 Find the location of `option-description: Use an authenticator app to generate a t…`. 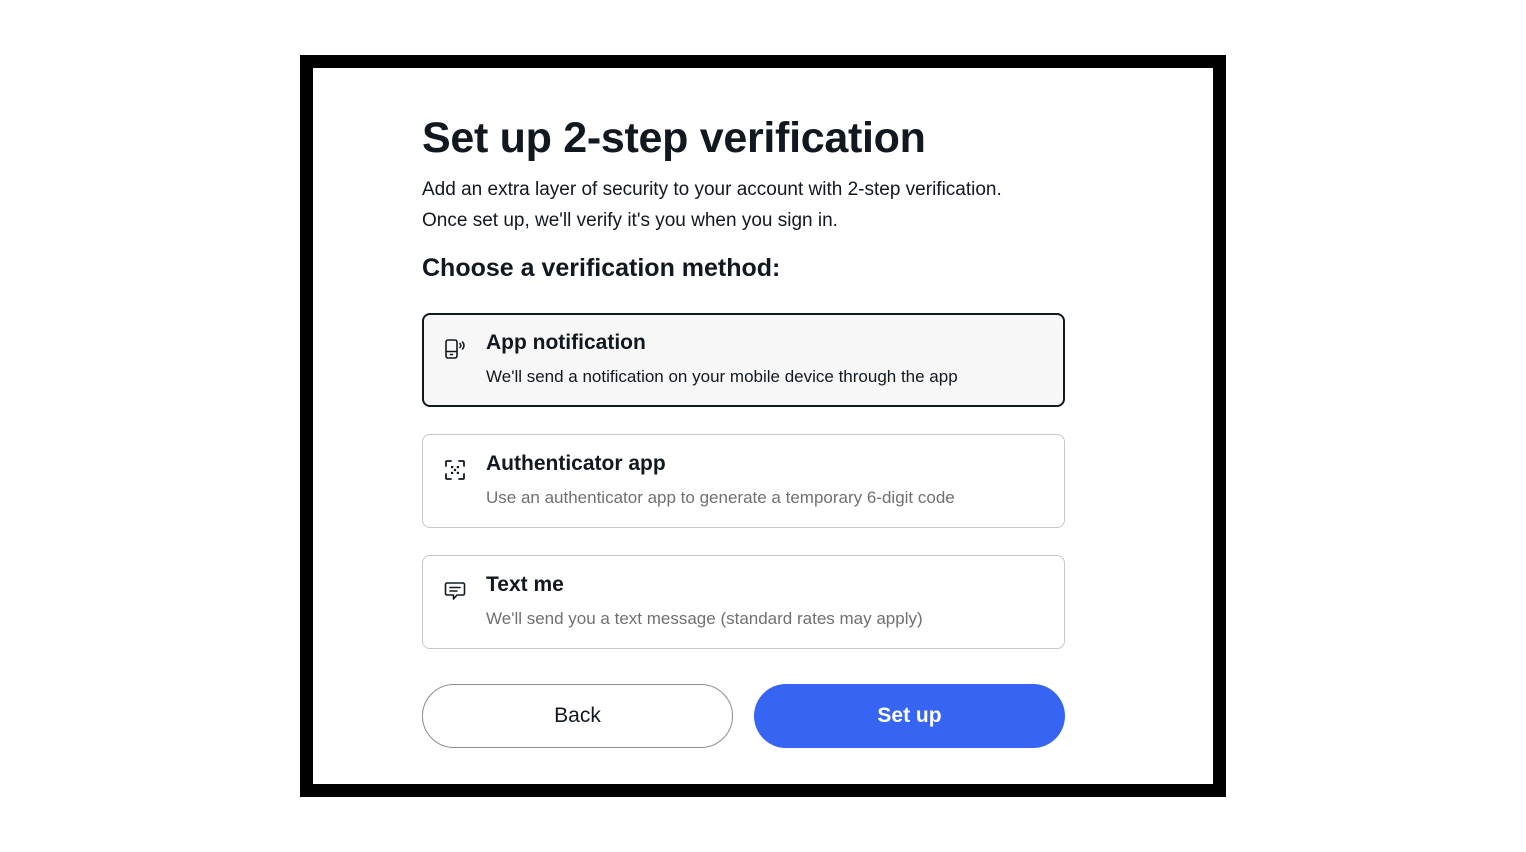

option-description: Use an authenticator app to generate a t… is located at coordinates (720, 497).